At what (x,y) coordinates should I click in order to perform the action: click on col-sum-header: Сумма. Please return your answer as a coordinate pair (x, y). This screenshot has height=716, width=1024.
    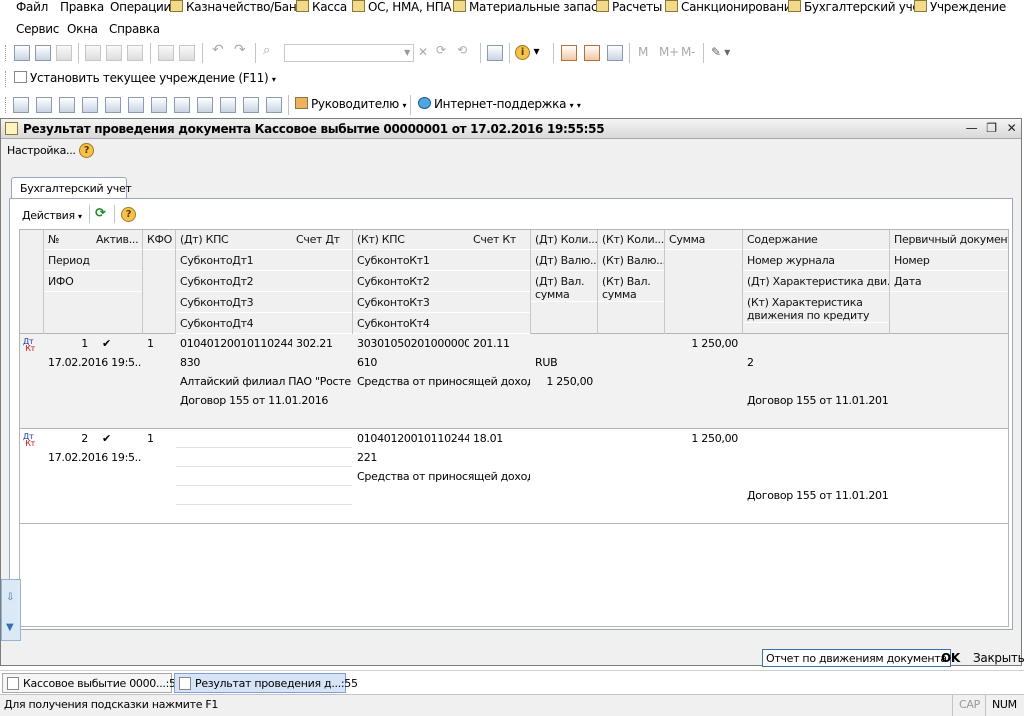
    Looking at the image, I should click on (703, 240).